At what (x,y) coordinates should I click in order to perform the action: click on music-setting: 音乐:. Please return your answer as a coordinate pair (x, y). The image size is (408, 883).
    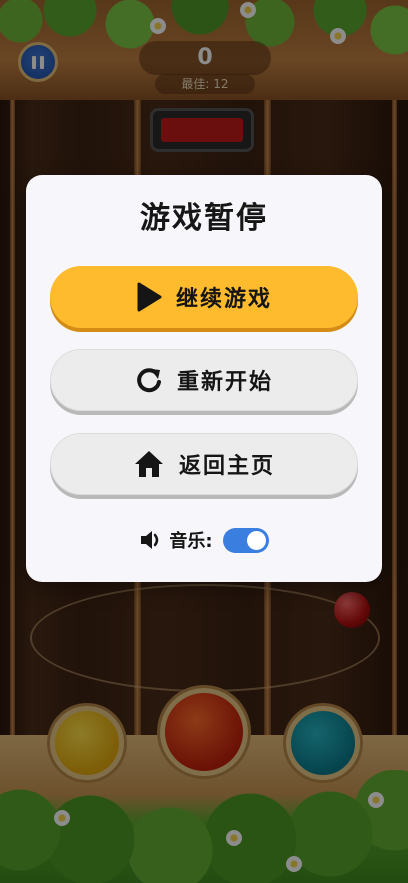
    Looking at the image, I should click on (204, 540).